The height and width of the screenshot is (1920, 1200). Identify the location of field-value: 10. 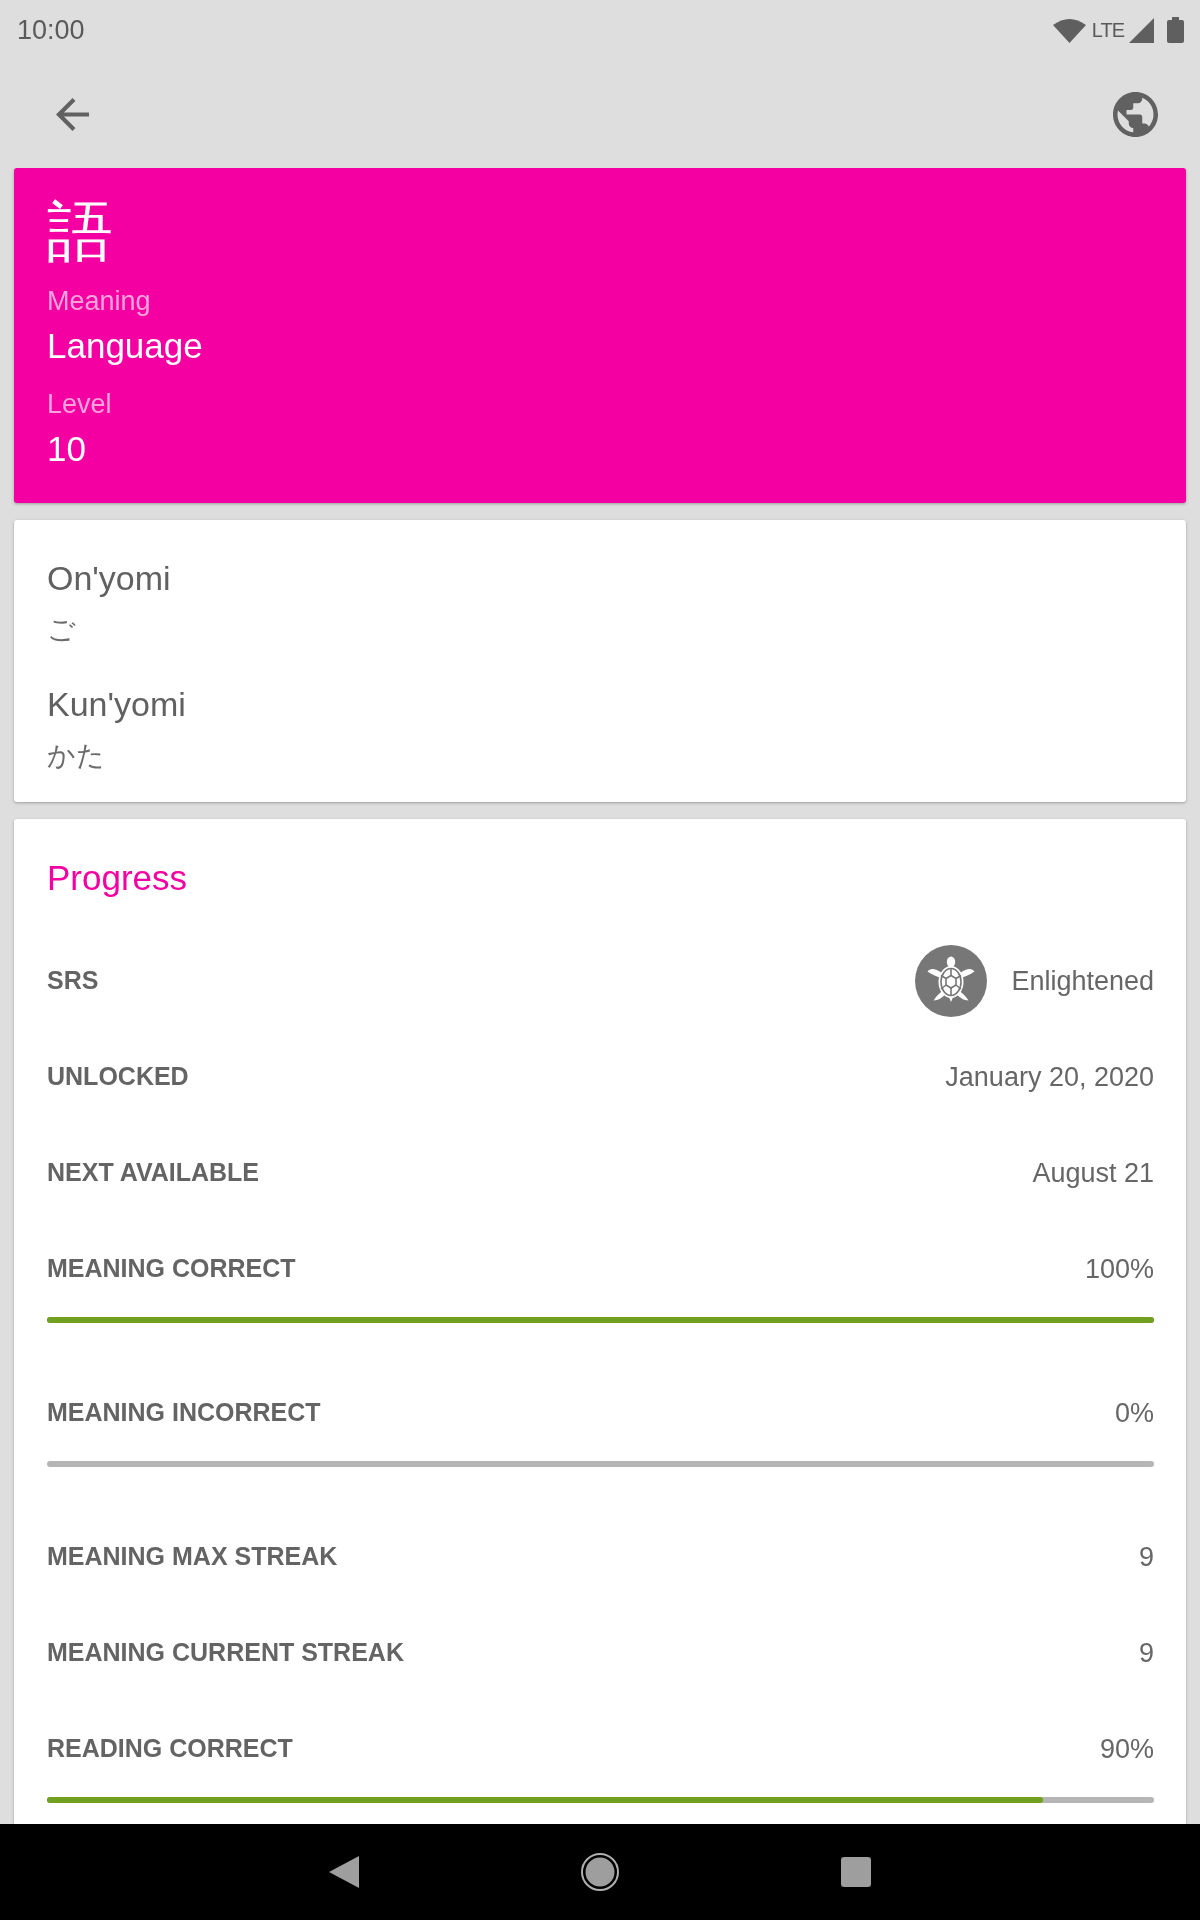
(66, 449).